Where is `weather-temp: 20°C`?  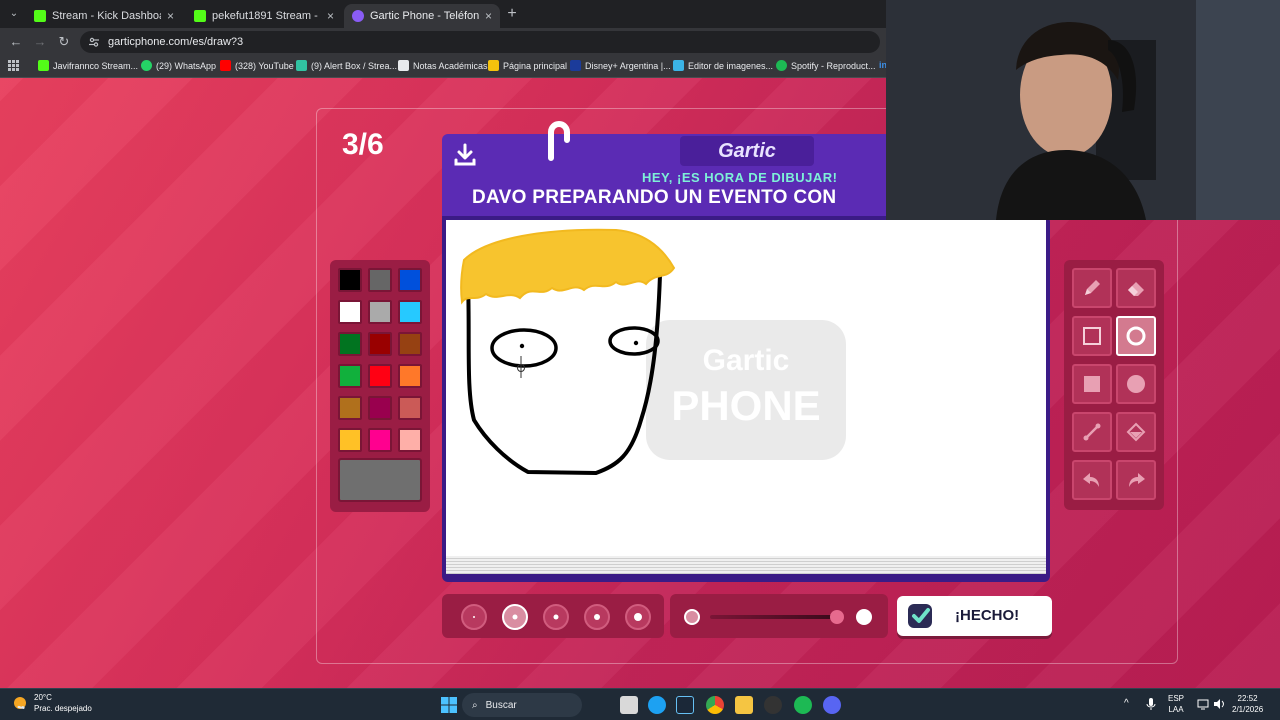
weather-temp: 20°C is located at coordinates (43, 697).